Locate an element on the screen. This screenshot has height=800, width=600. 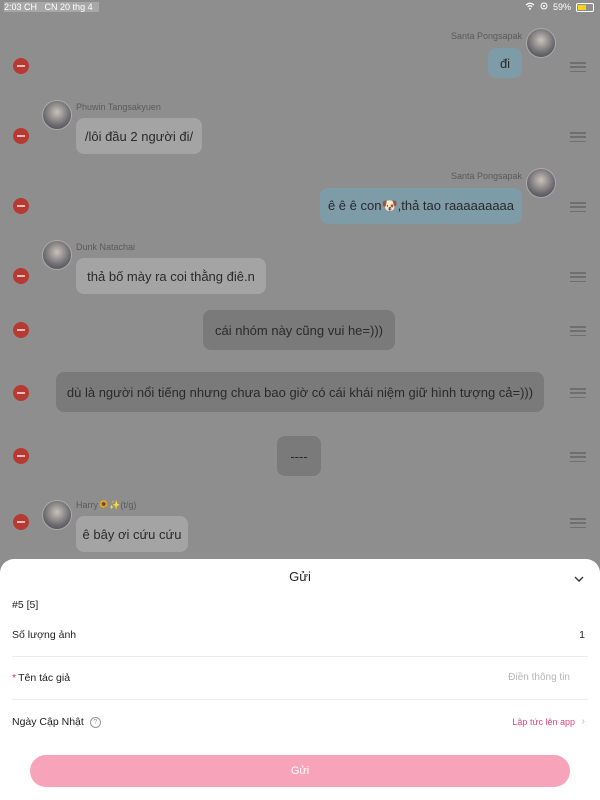
message-text: đi is located at coordinates (505, 63).